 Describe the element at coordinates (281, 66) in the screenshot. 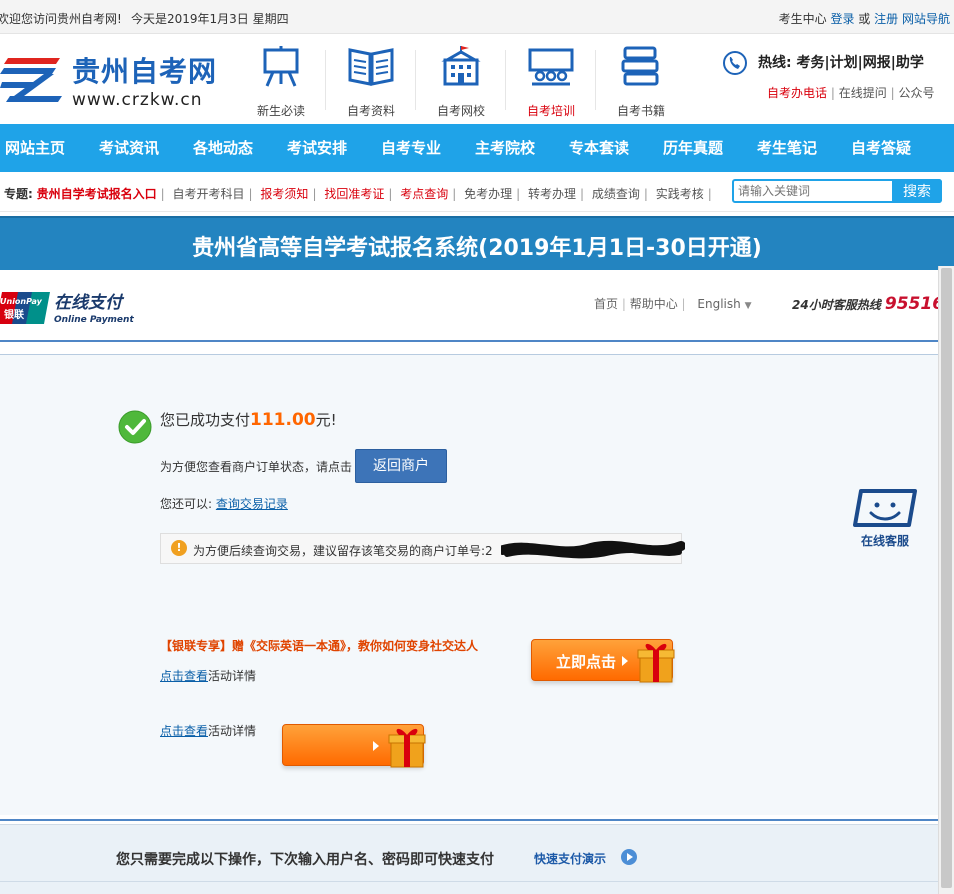

I see `easel-icon` at that location.